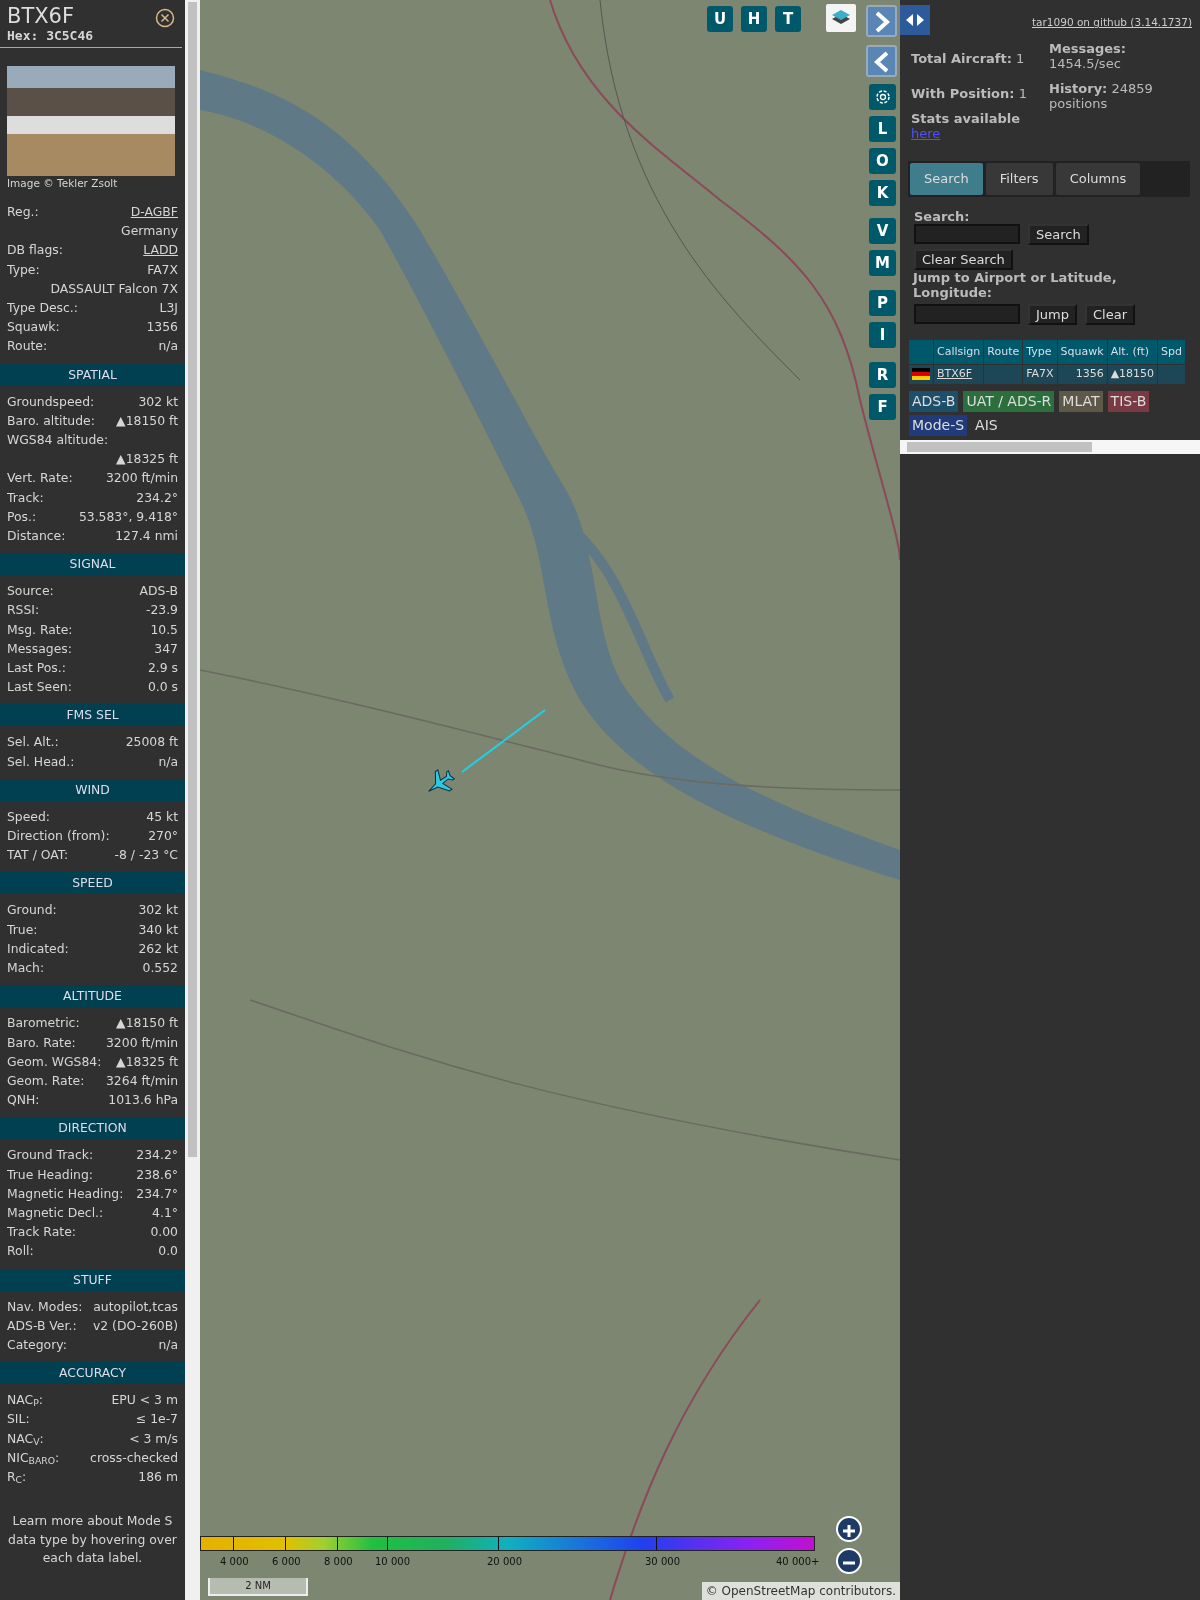  Describe the element at coordinates (41, 761) in the screenshot. I see `field-label: Sel. Head.:` at that location.